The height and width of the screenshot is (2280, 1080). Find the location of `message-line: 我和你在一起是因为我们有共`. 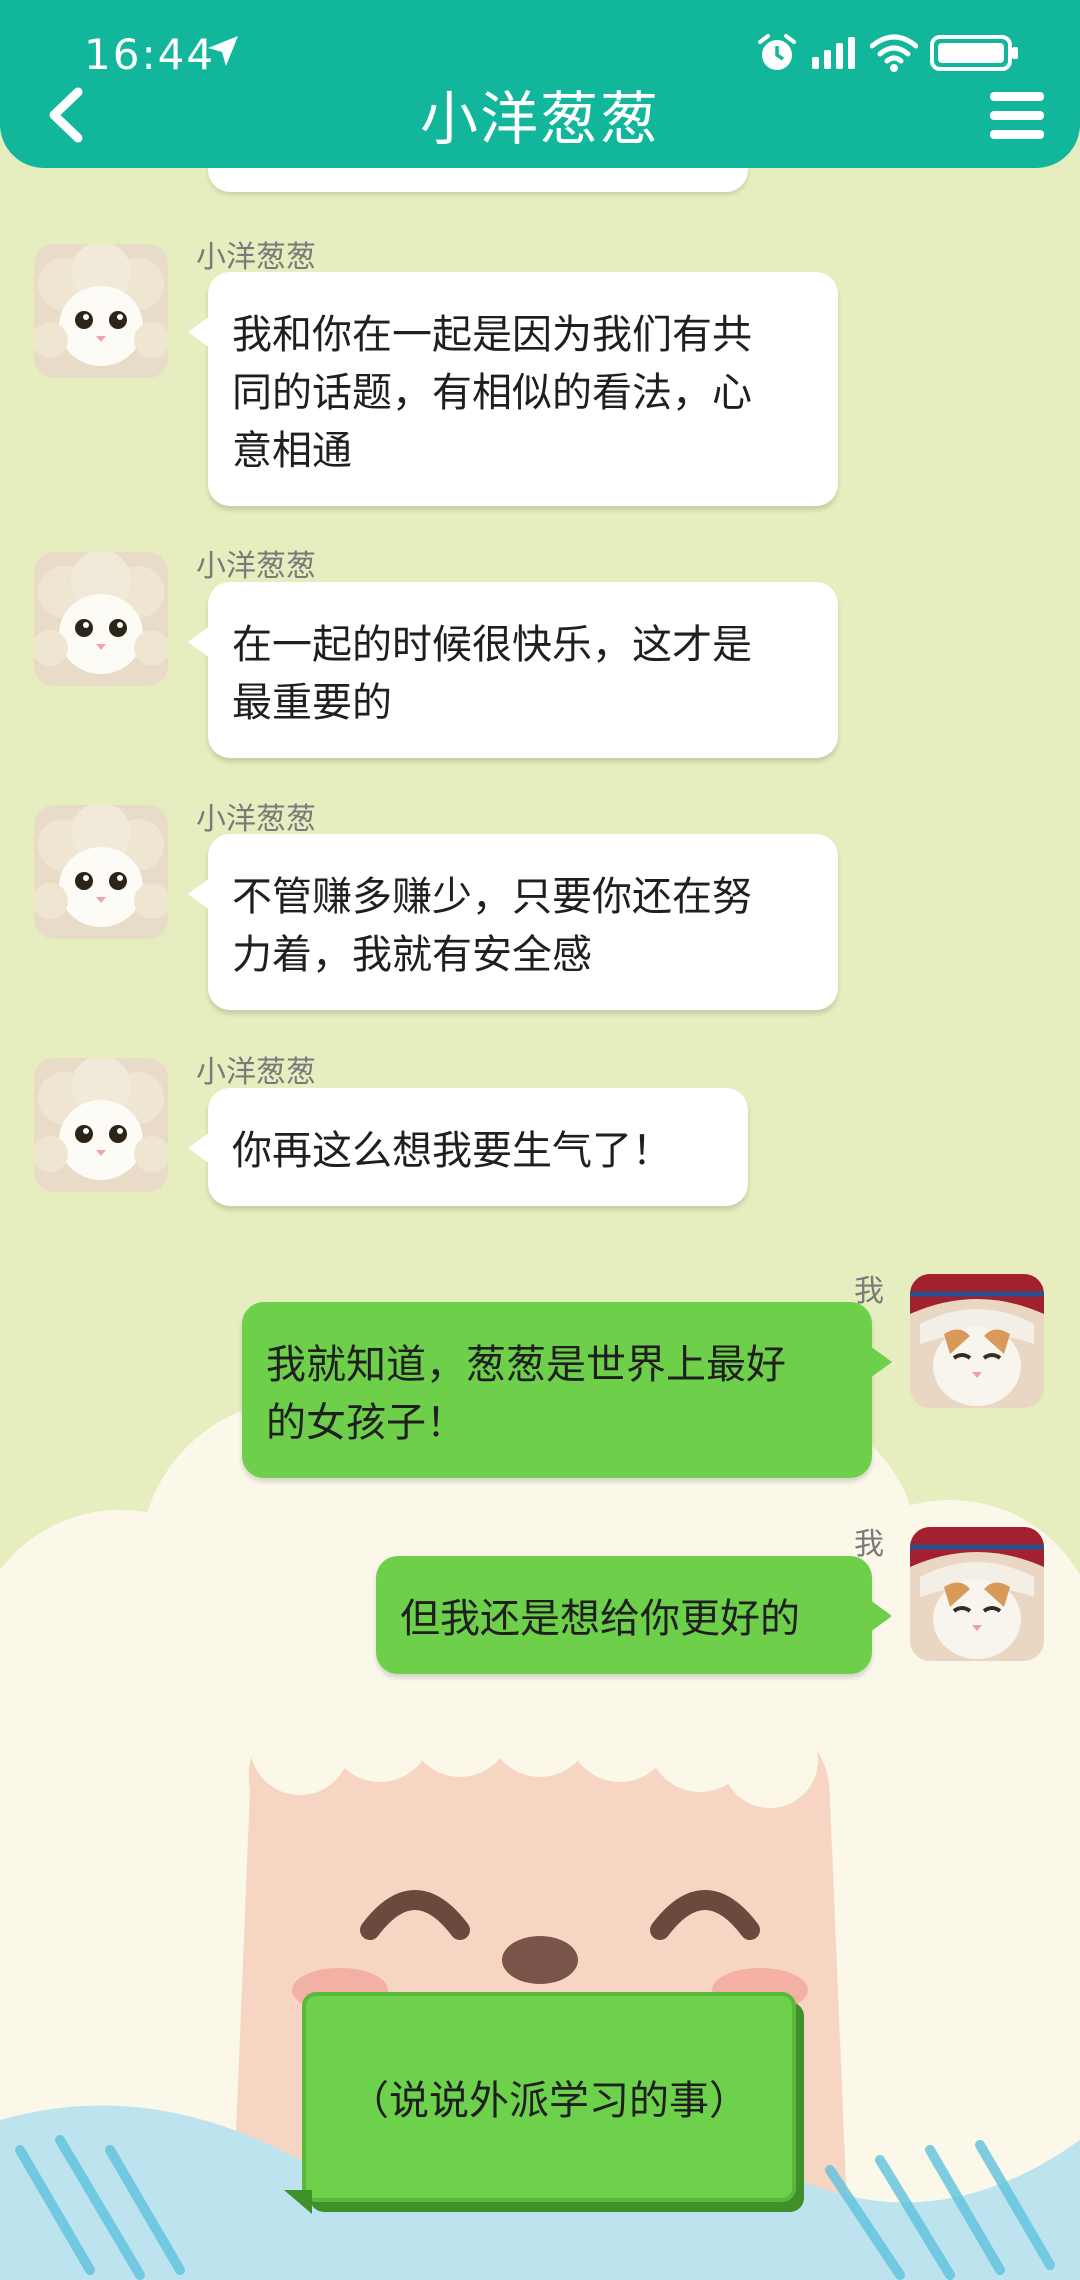

message-line: 我和你在一起是因为我们有共 is located at coordinates (492, 335).